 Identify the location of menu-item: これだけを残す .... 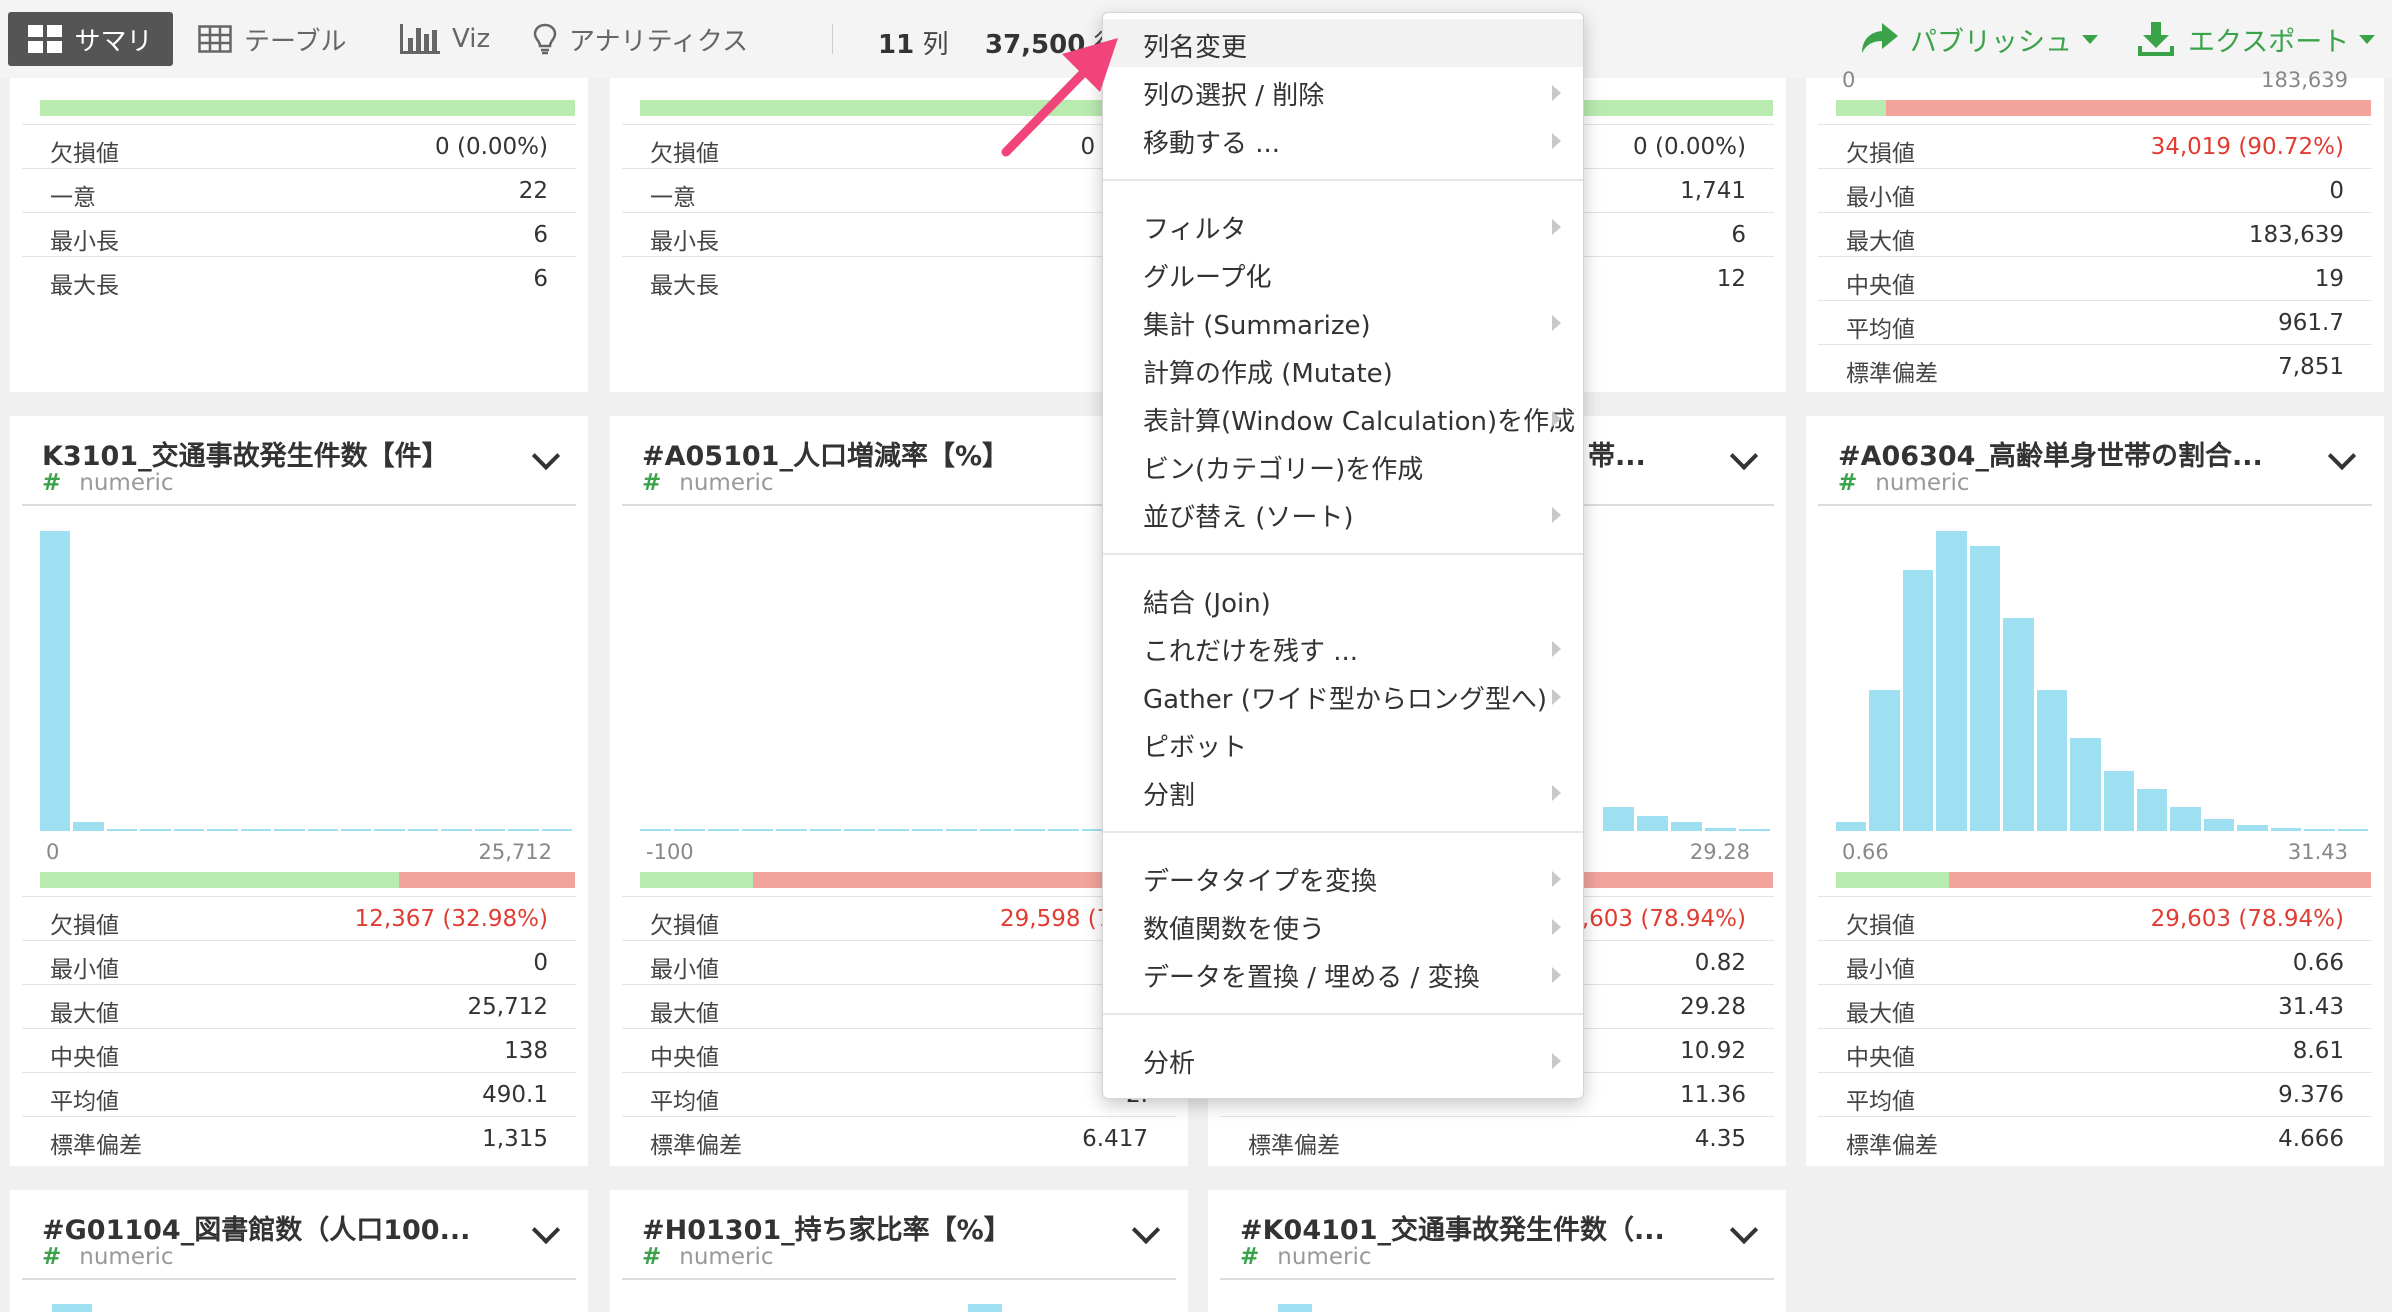
(1343, 647).